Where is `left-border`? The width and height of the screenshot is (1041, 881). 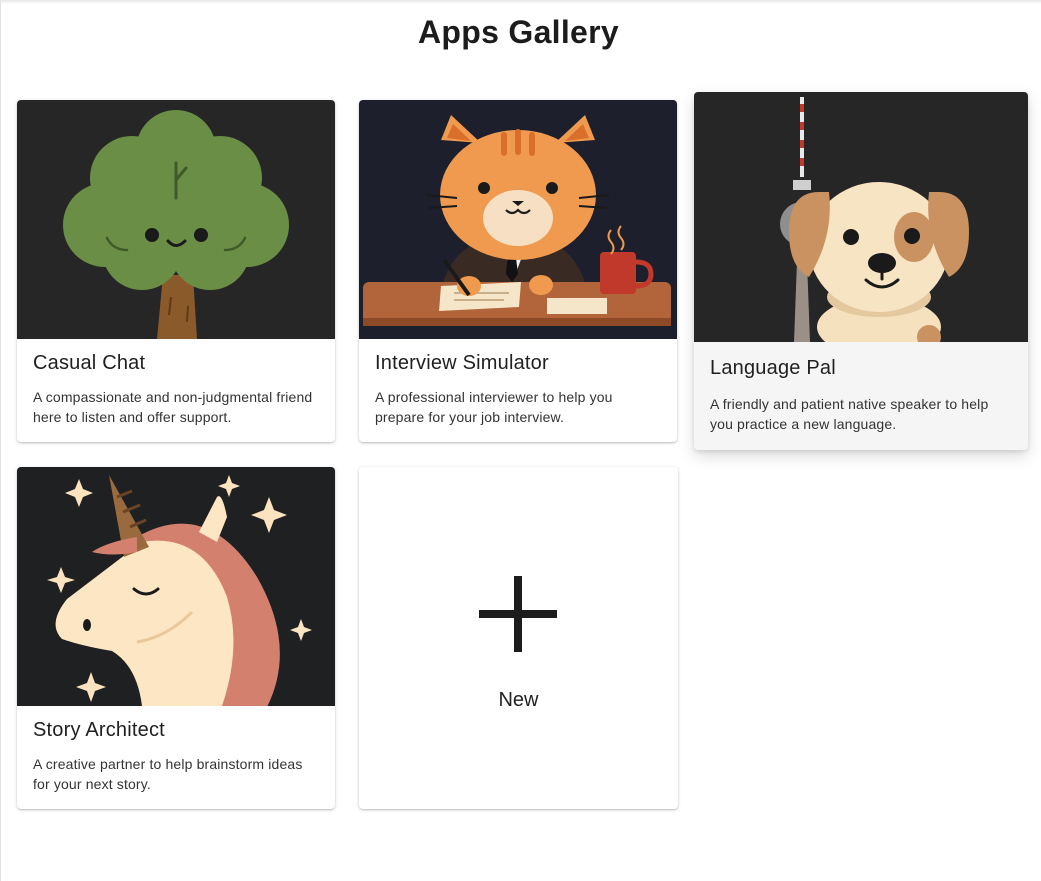
left-border is located at coordinates (0, 440).